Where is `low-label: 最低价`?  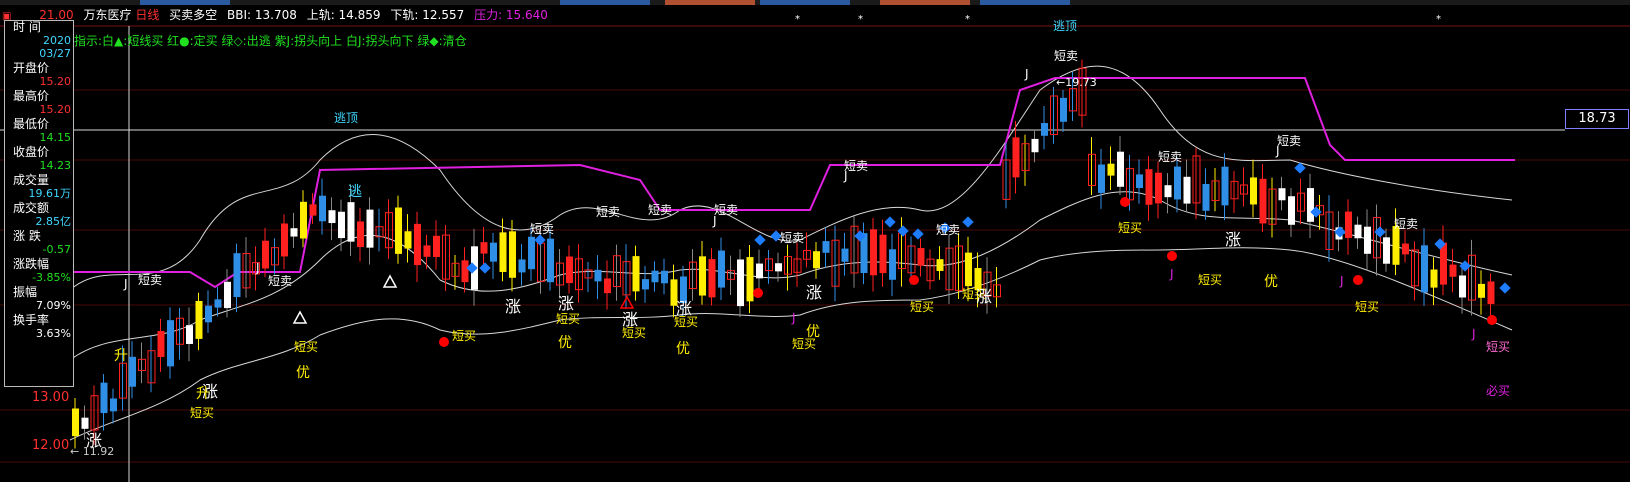
low-label: 最低价 is located at coordinates (31, 124).